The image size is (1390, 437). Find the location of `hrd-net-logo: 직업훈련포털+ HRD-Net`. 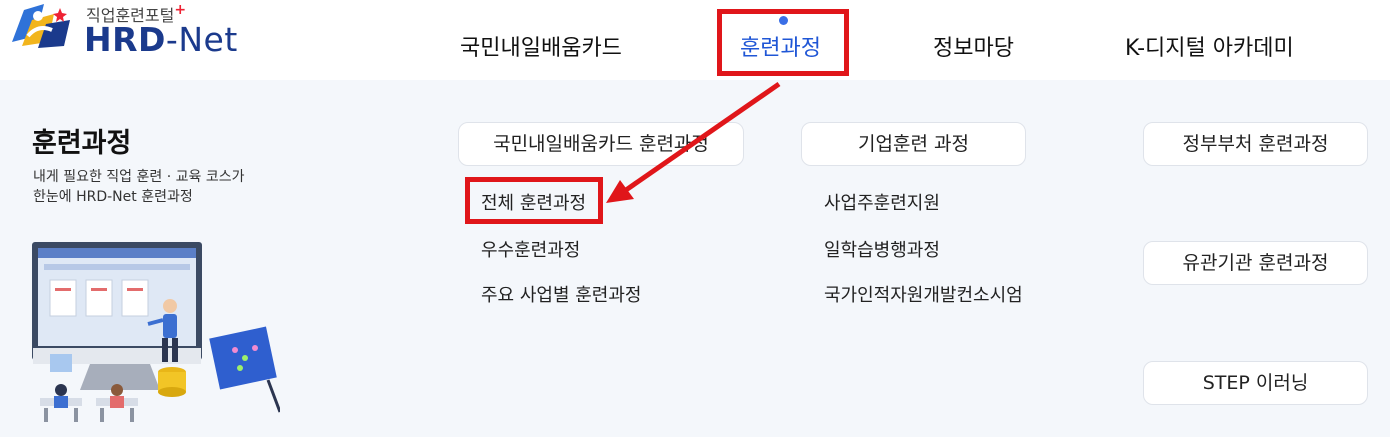

hrd-net-logo: 직업훈련포털+ HRD-Net is located at coordinates (133, 31).